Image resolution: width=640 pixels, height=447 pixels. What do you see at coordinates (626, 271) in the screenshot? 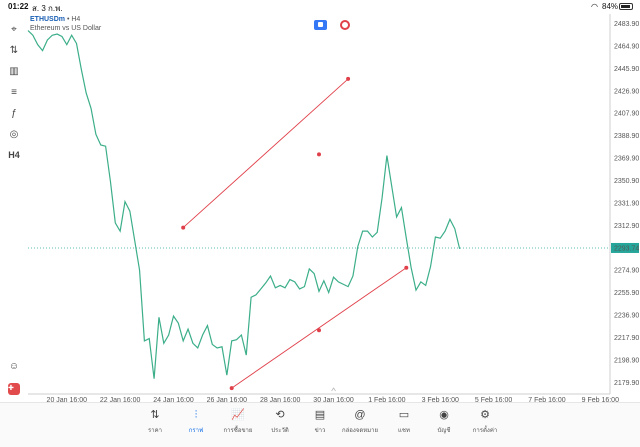
I see `price-tick-label: 2274.90` at bounding box center [626, 271].